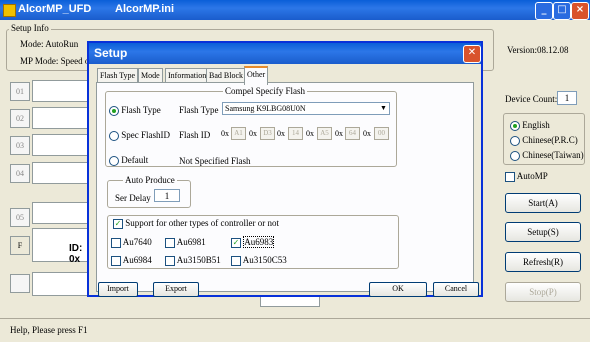 The width and height of the screenshot is (590, 342). I want to click on automp-checkbox: AutoMP, so click(526, 176).